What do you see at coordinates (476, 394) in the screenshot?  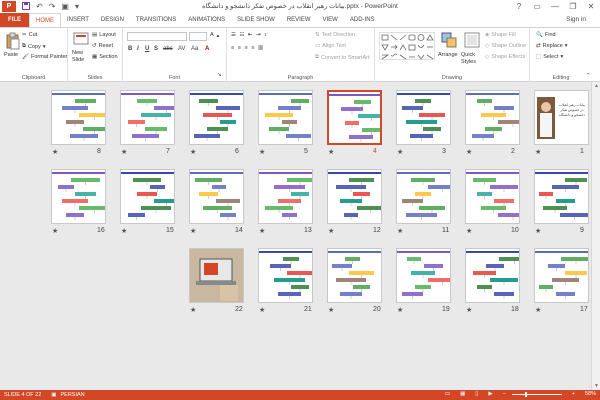 I see `reading-view-icon: ▯` at bounding box center [476, 394].